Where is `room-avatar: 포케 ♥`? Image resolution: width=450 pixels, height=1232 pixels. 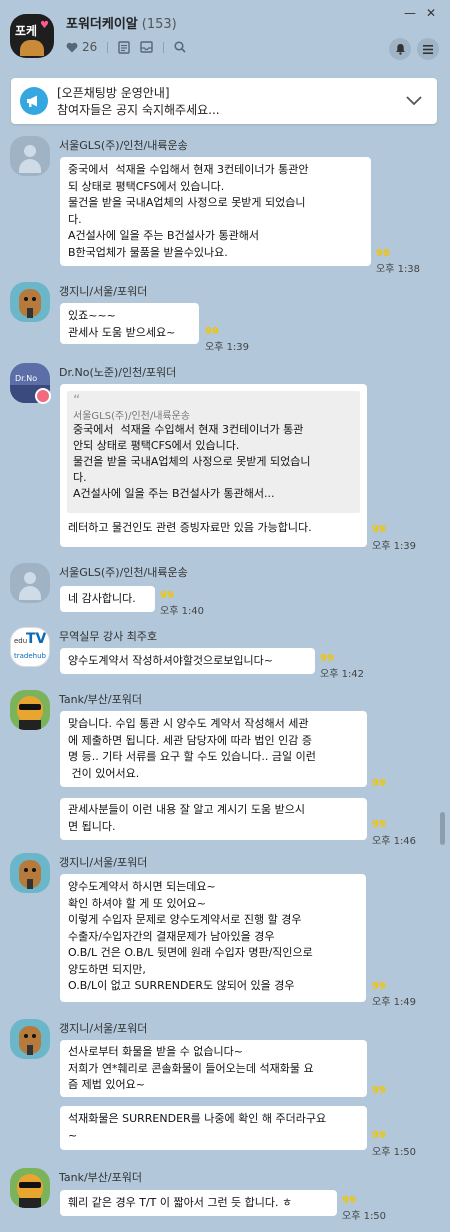
room-avatar: 포케 ♥ is located at coordinates (32, 36).